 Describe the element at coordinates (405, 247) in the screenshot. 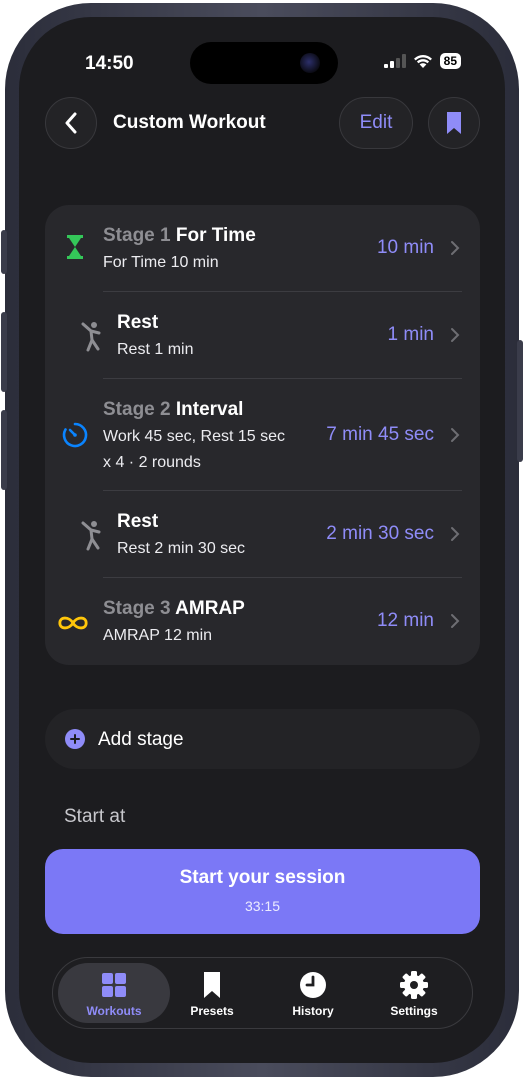

I see `stage-duration: 10 min` at that location.